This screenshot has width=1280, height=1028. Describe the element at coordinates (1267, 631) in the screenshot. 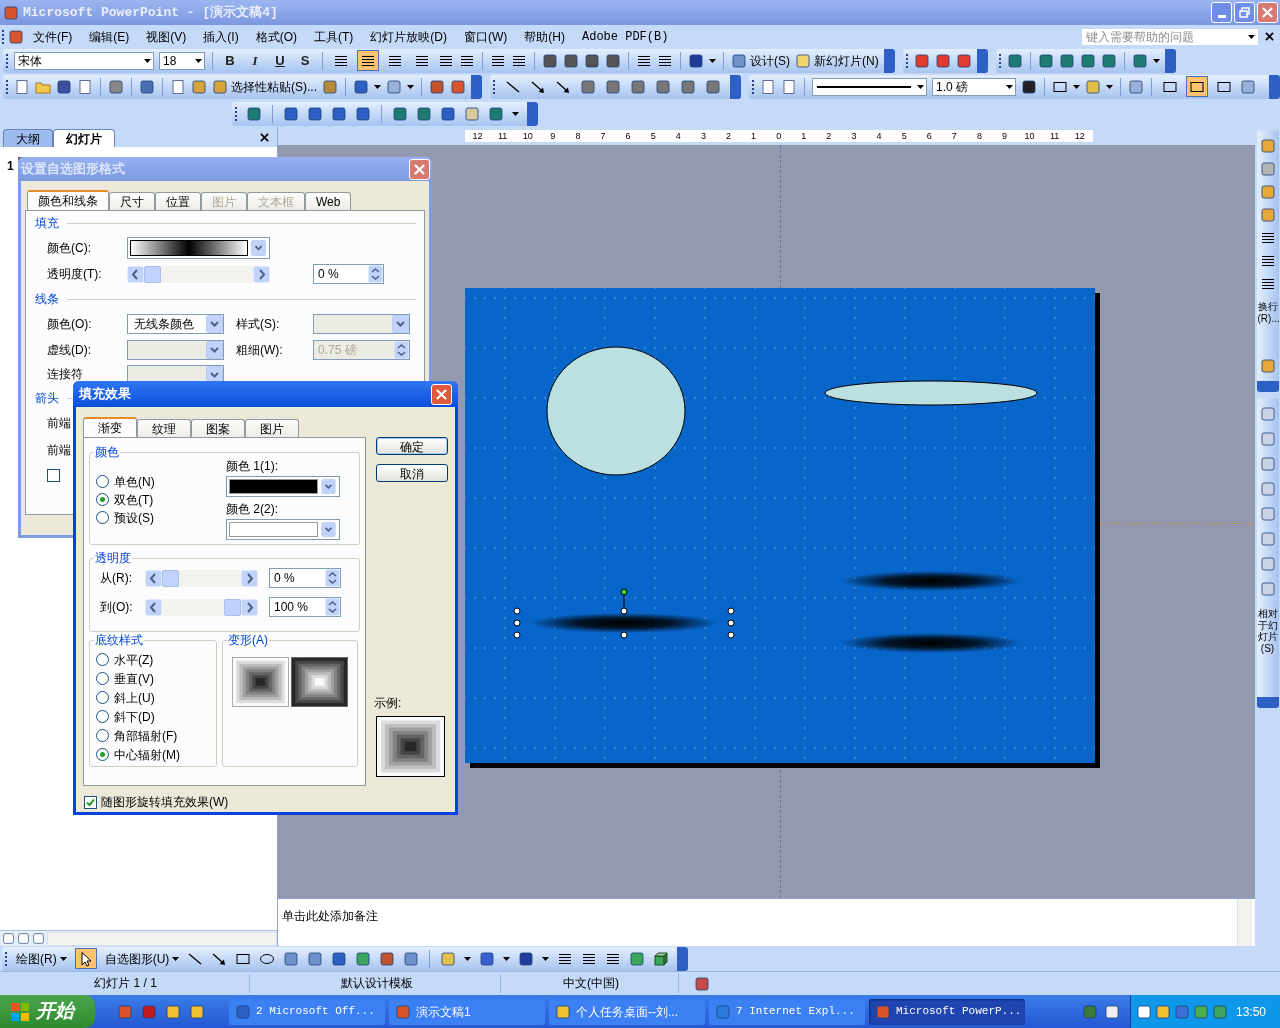

I see `relative-to-slide-button: 相对于幻灯片(S)` at that location.